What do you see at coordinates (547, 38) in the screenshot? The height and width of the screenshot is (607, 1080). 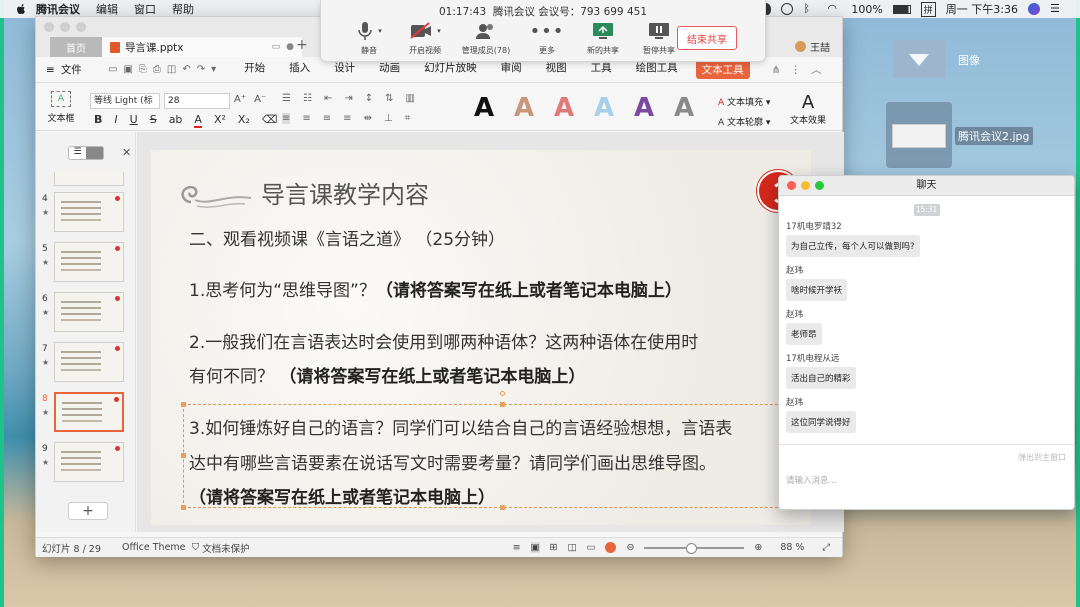 I see `more-button: ••• 更多` at bounding box center [547, 38].